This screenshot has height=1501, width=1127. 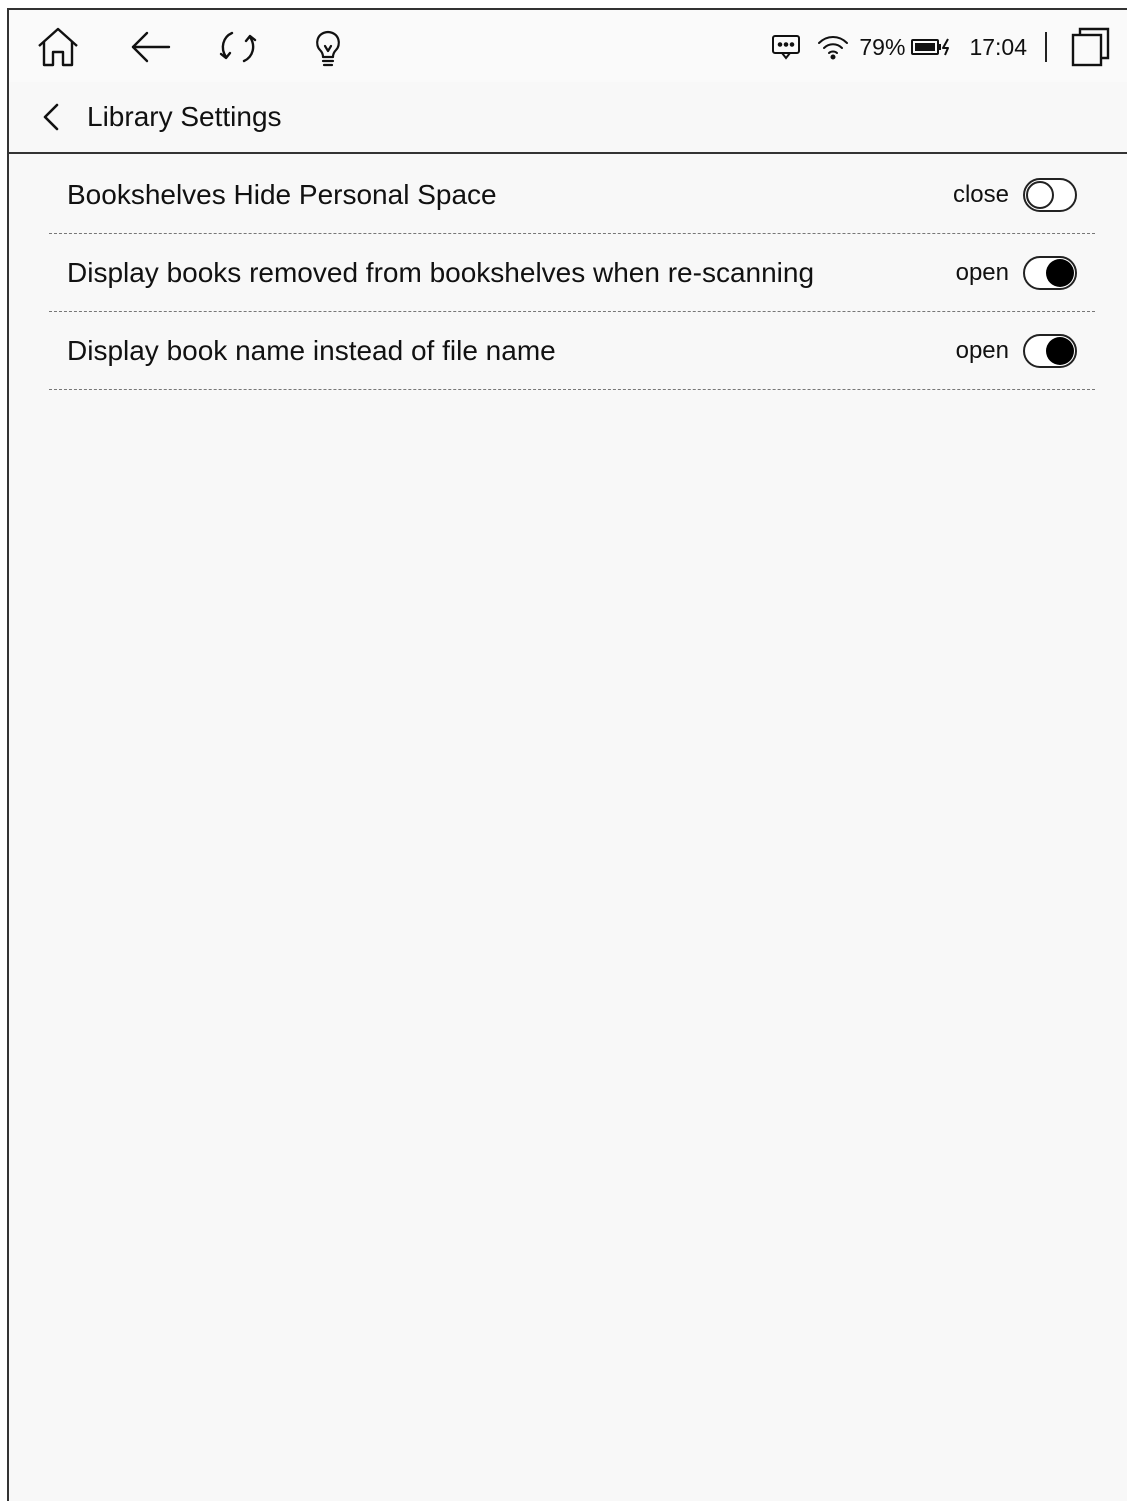 I want to click on wifi-icon, so click(x=833, y=47).